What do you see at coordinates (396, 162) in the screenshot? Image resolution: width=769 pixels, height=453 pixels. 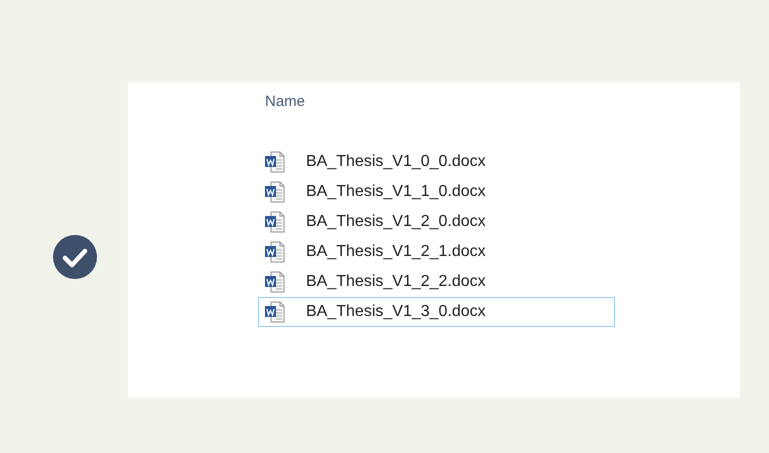 I see `file-name: BA_Thesis_V1_0_0.docx` at bounding box center [396, 162].